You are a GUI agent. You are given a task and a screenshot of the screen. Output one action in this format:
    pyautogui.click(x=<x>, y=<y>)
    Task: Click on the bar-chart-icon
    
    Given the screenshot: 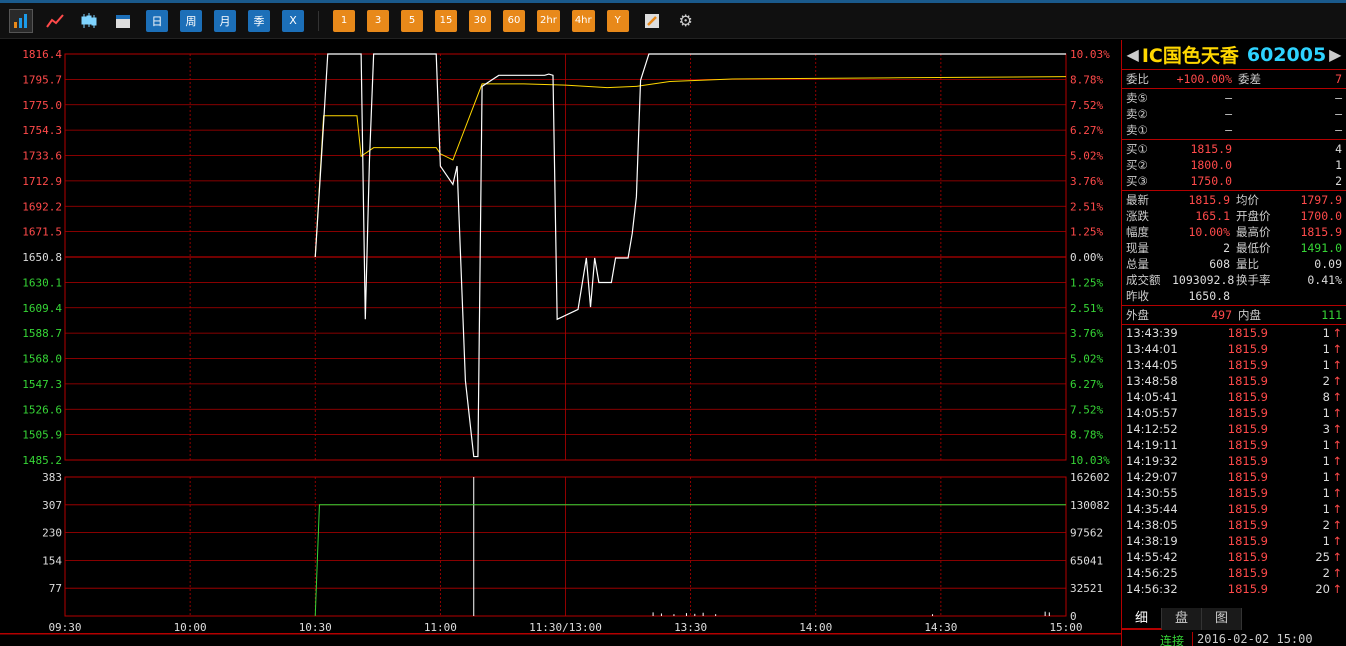 What is the action you would take?
    pyautogui.click(x=21, y=20)
    